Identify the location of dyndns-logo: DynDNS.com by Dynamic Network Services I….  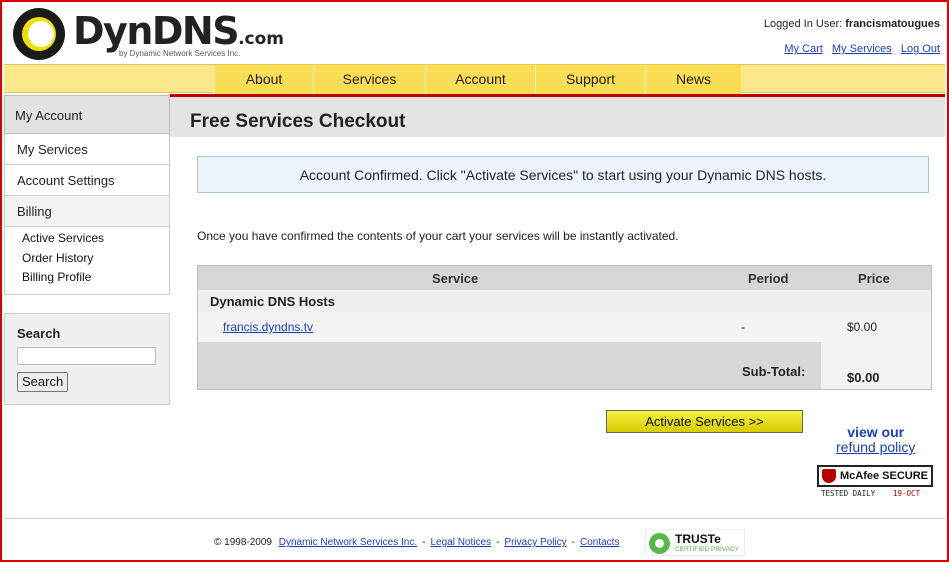
(148, 34).